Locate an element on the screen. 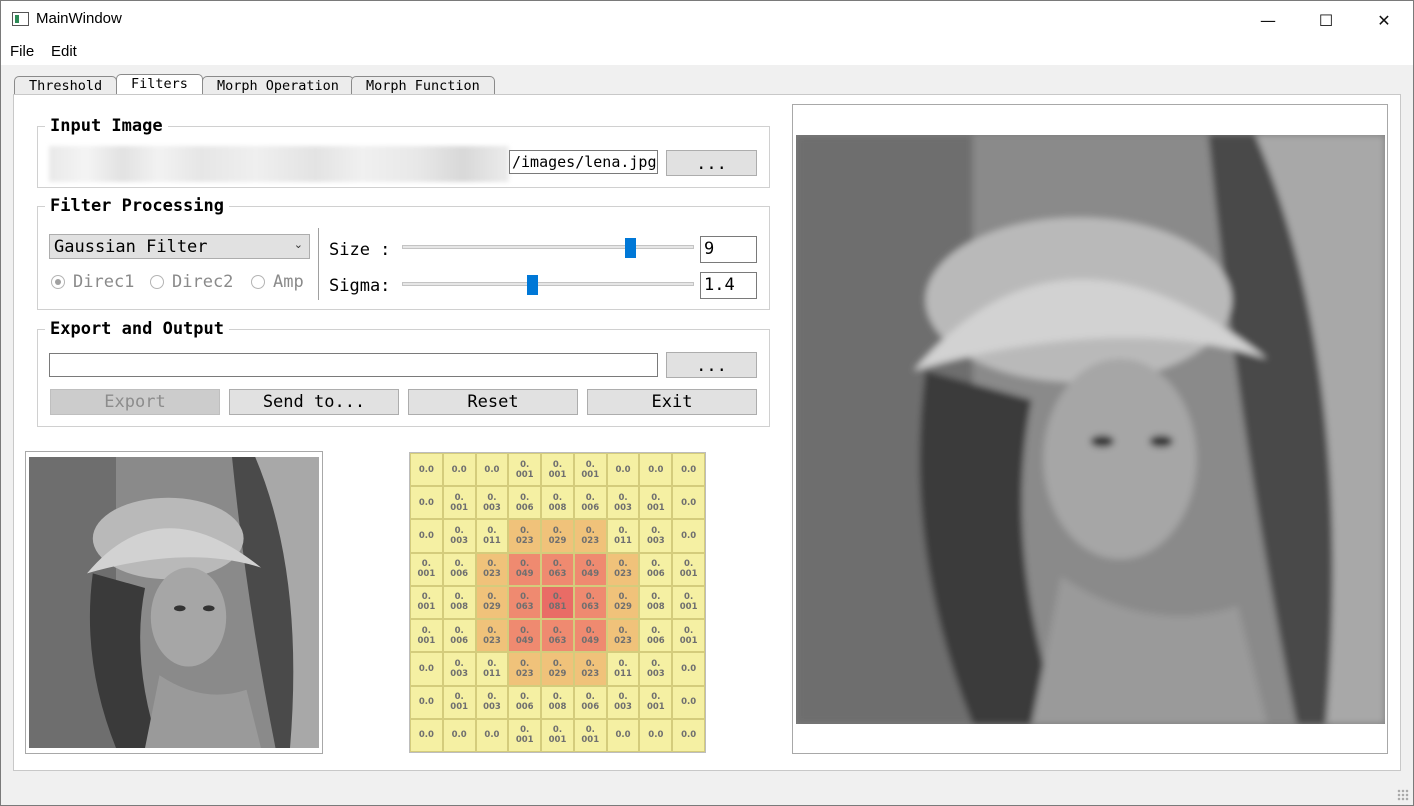 The height and width of the screenshot is (806, 1414). radio-direc2 is located at coordinates (157, 282).